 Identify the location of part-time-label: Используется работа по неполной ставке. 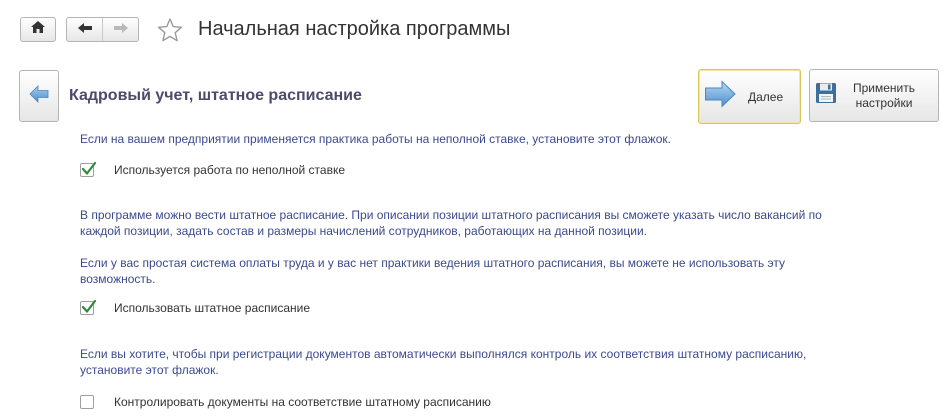
(230, 170).